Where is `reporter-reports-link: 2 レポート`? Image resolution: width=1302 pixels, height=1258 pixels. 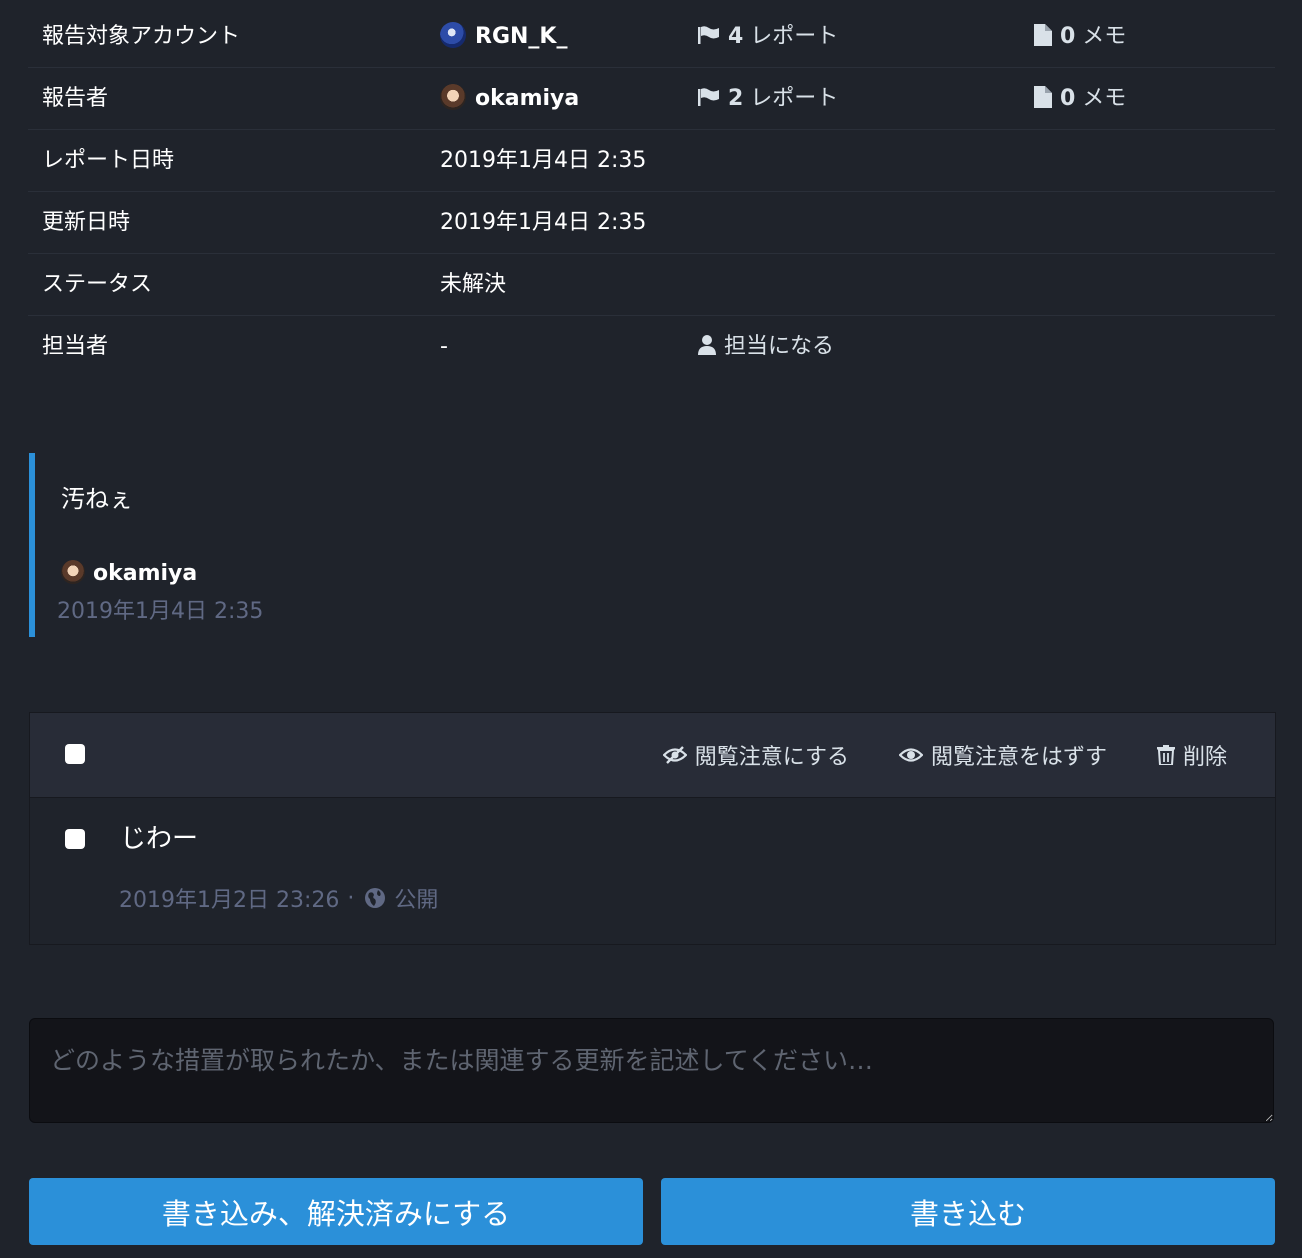
reporter-reports-link: 2 レポート is located at coordinates (768, 98).